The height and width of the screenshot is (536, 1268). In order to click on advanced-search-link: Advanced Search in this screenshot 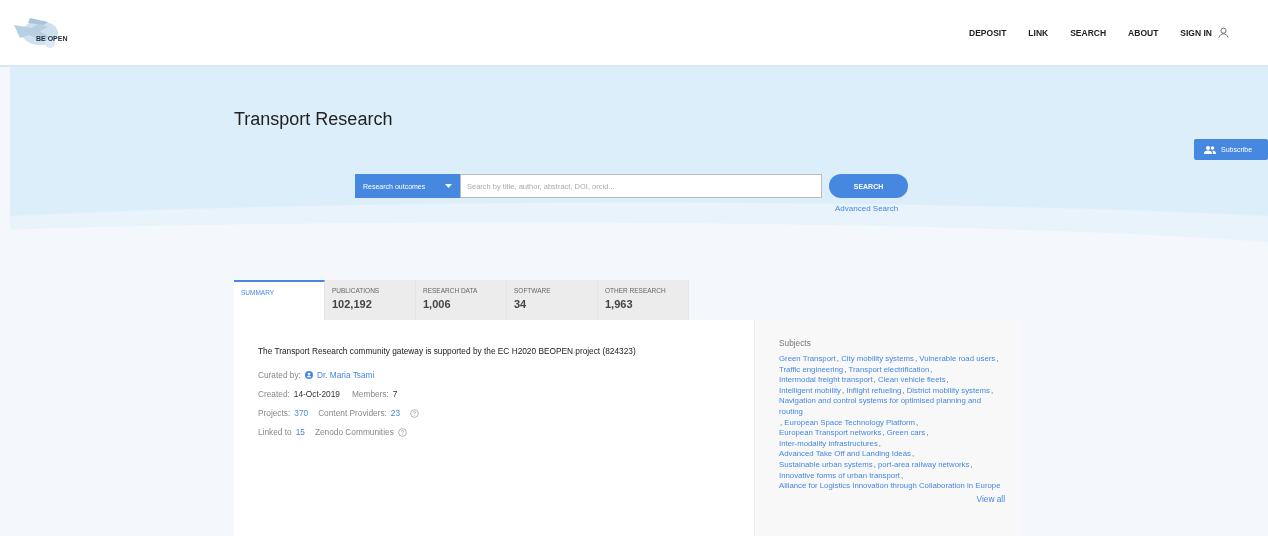, I will do `click(867, 208)`.